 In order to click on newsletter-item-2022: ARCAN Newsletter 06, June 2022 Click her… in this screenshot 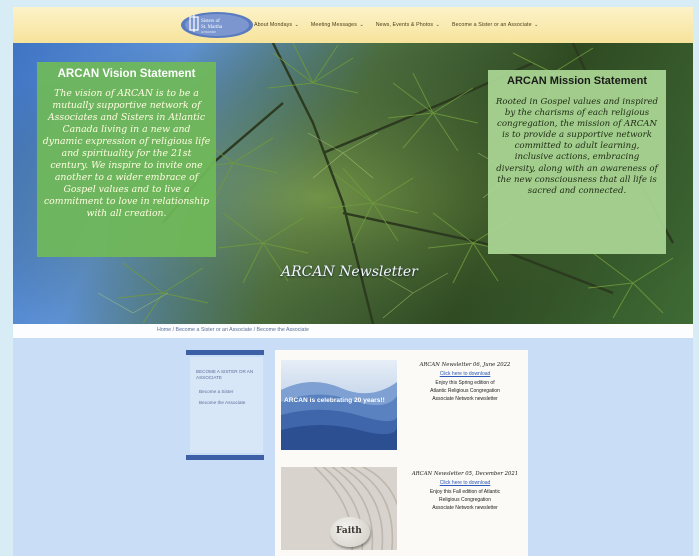, I will do `click(465, 382)`.